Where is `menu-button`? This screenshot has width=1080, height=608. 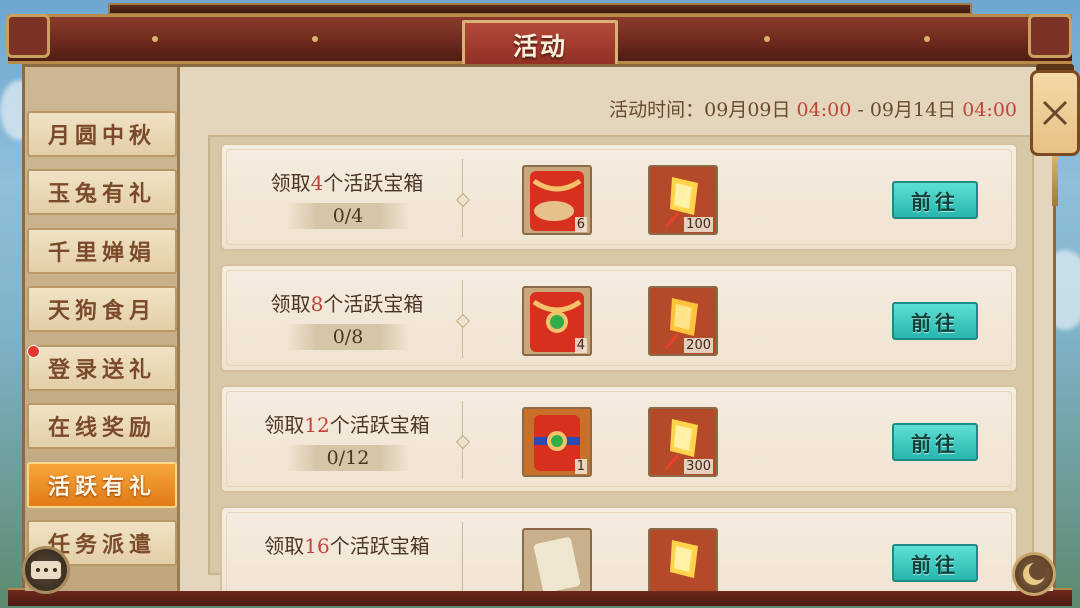 menu-button is located at coordinates (1034, 574).